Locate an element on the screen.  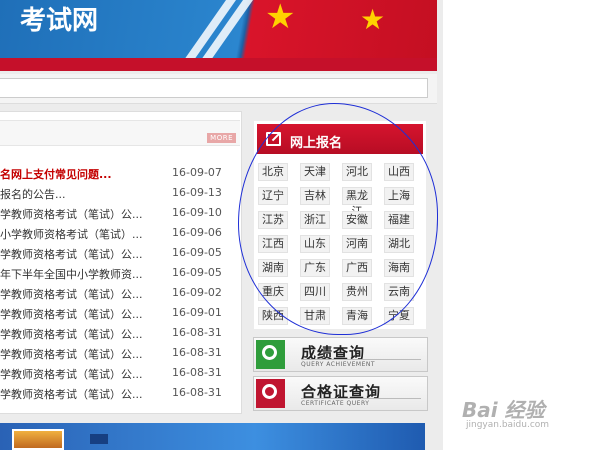
news-item: 学教师资格考试（笔试）公... 16-09-02 is located at coordinates (120, 293).